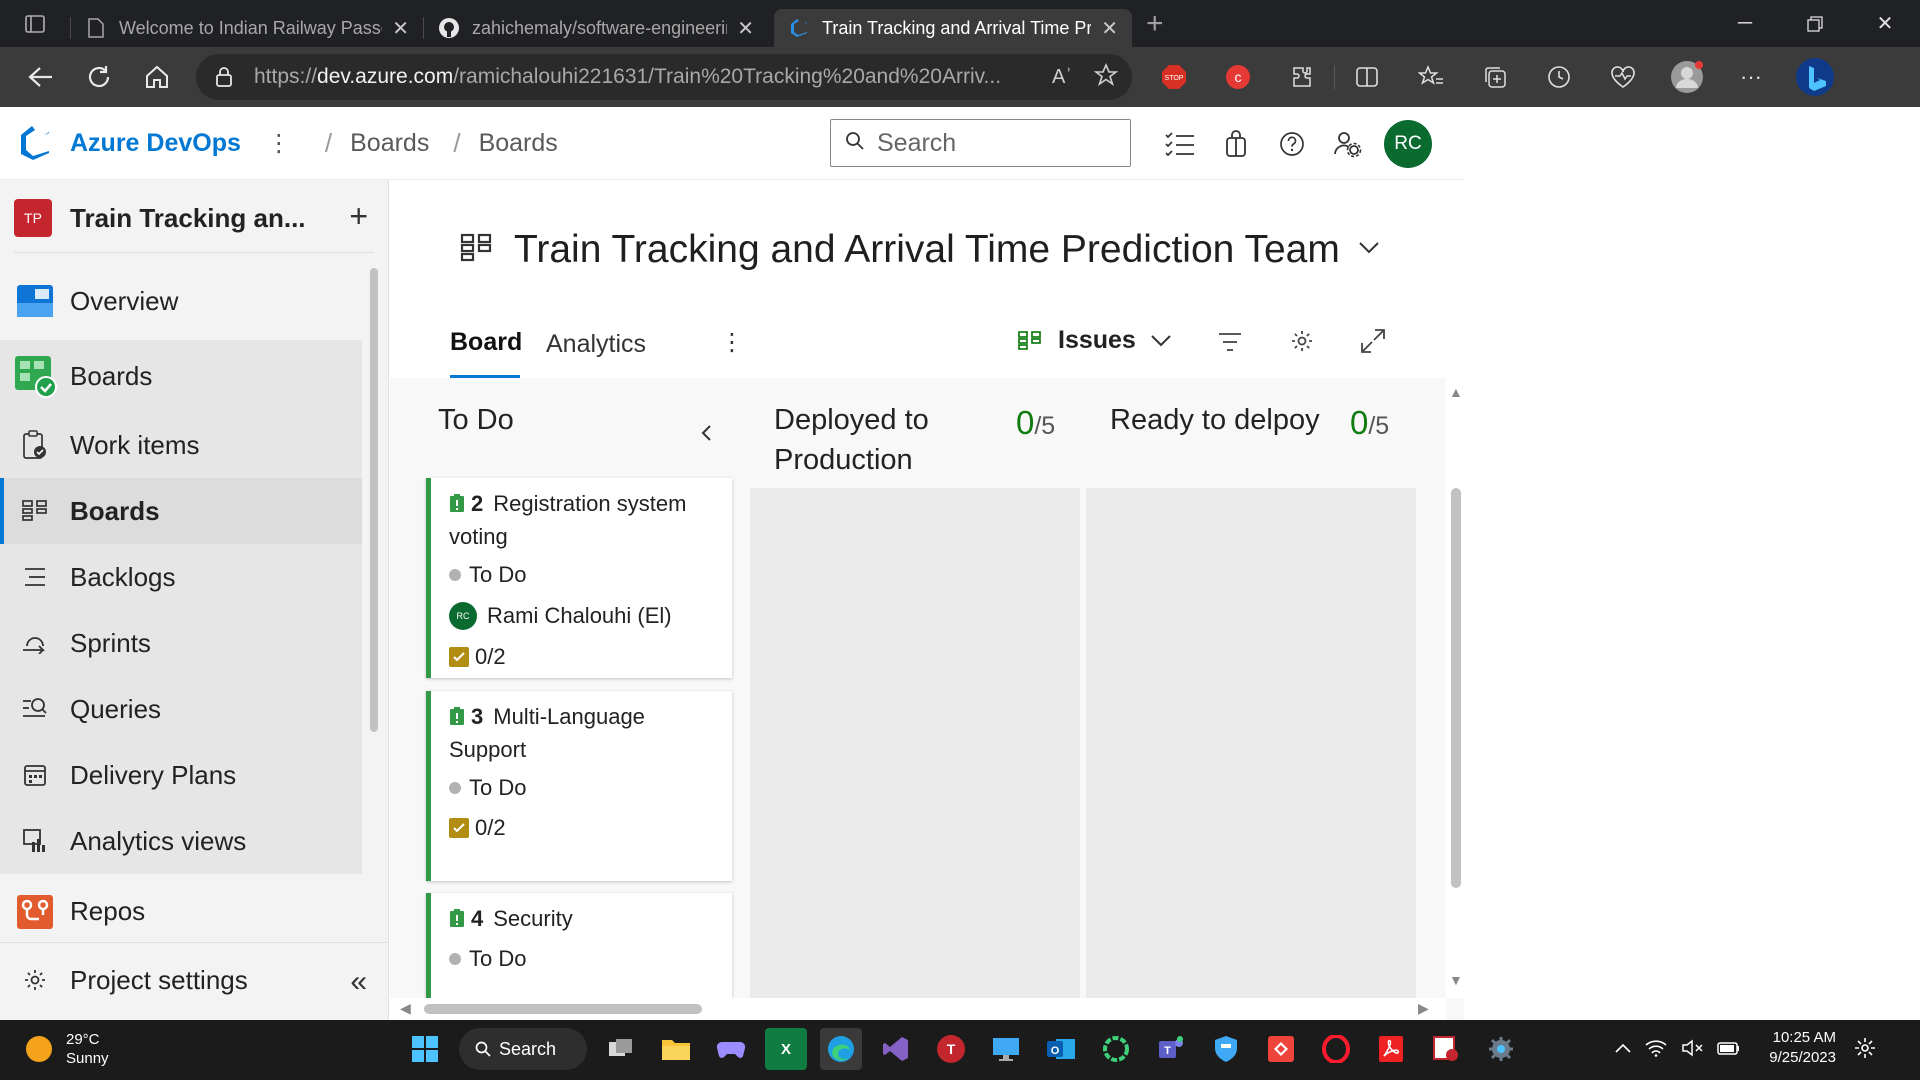  Describe the element at coordinates (405, 1008) in the screenshot. I see `scroll-left-icon: ◀` at that location.